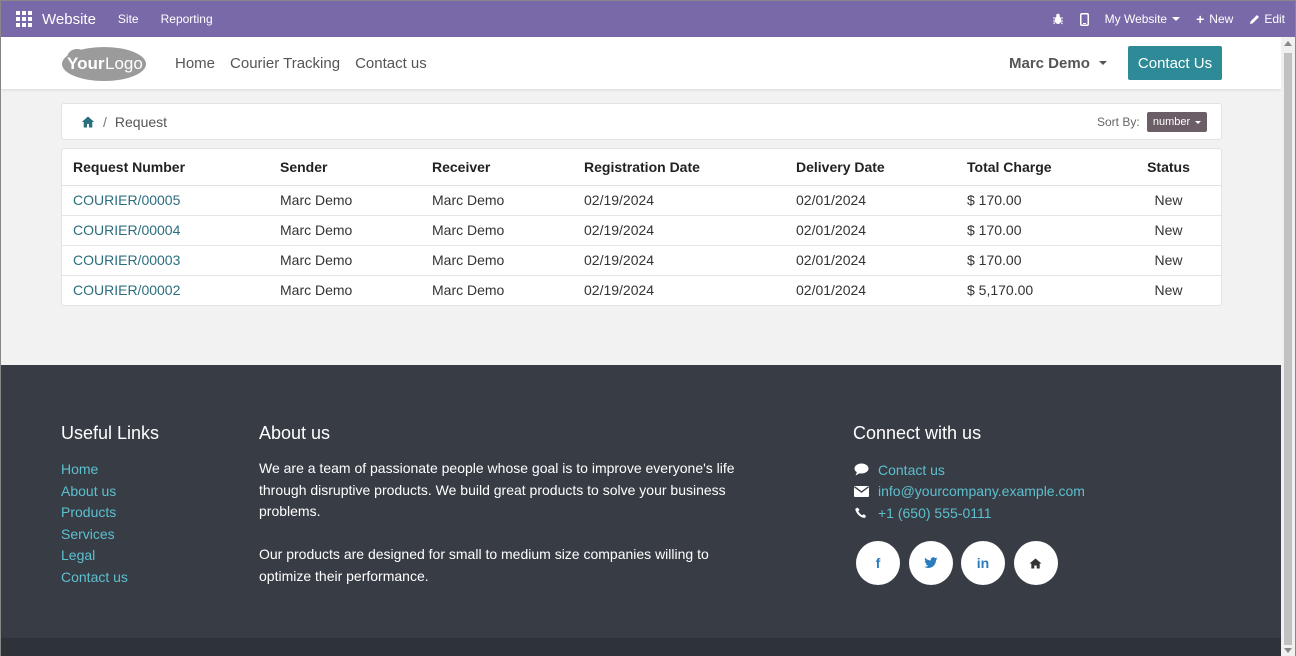  What do you see at coordinates (295, 433) in the screenshot?
I see `about-us-title: About us` at bounding box center [295, 433].